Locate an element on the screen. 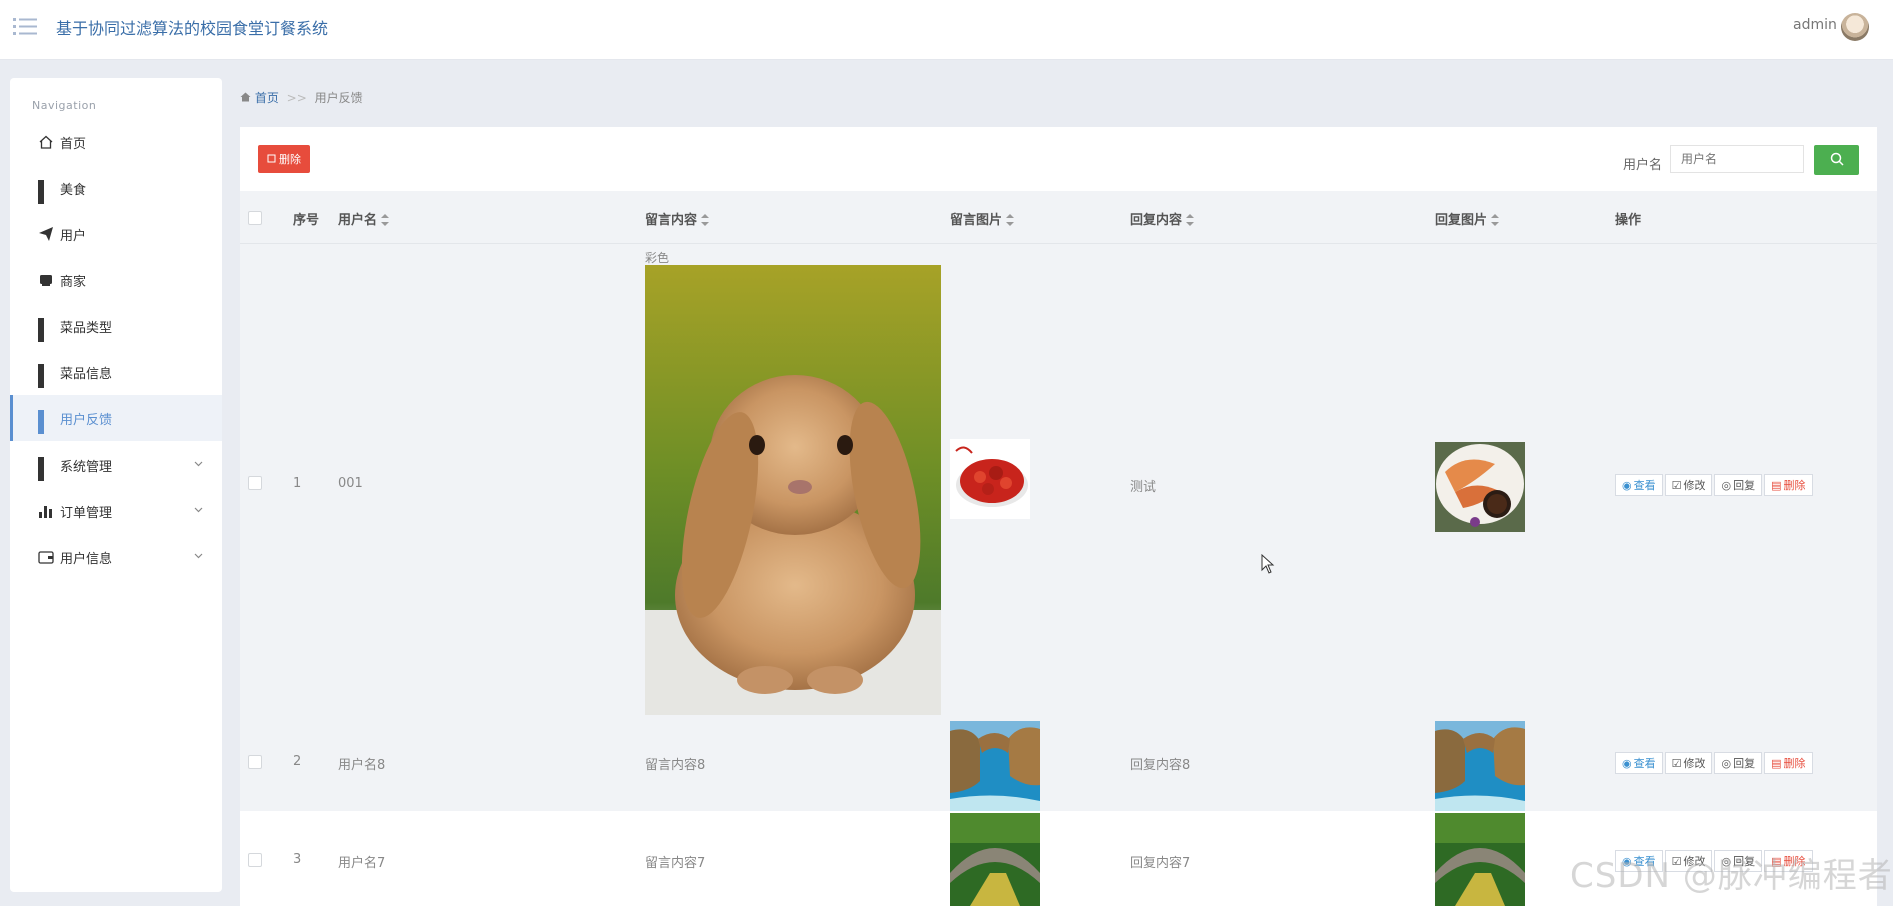 The height and width of the screenshot is (906, 1893). mouse-cursor-icon is located at coordinates (1268, 563).